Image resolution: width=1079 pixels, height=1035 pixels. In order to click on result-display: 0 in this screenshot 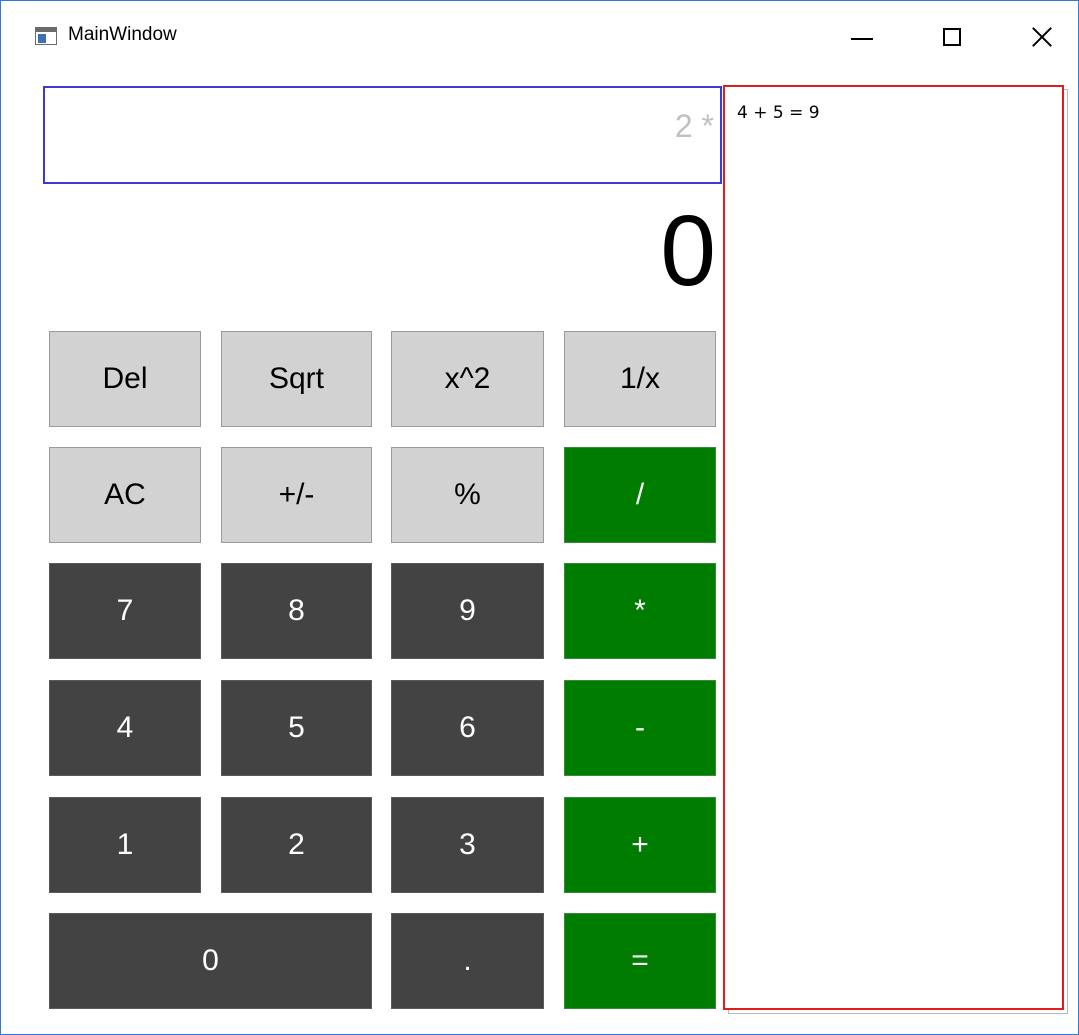, I will do `click(688, 251)`.